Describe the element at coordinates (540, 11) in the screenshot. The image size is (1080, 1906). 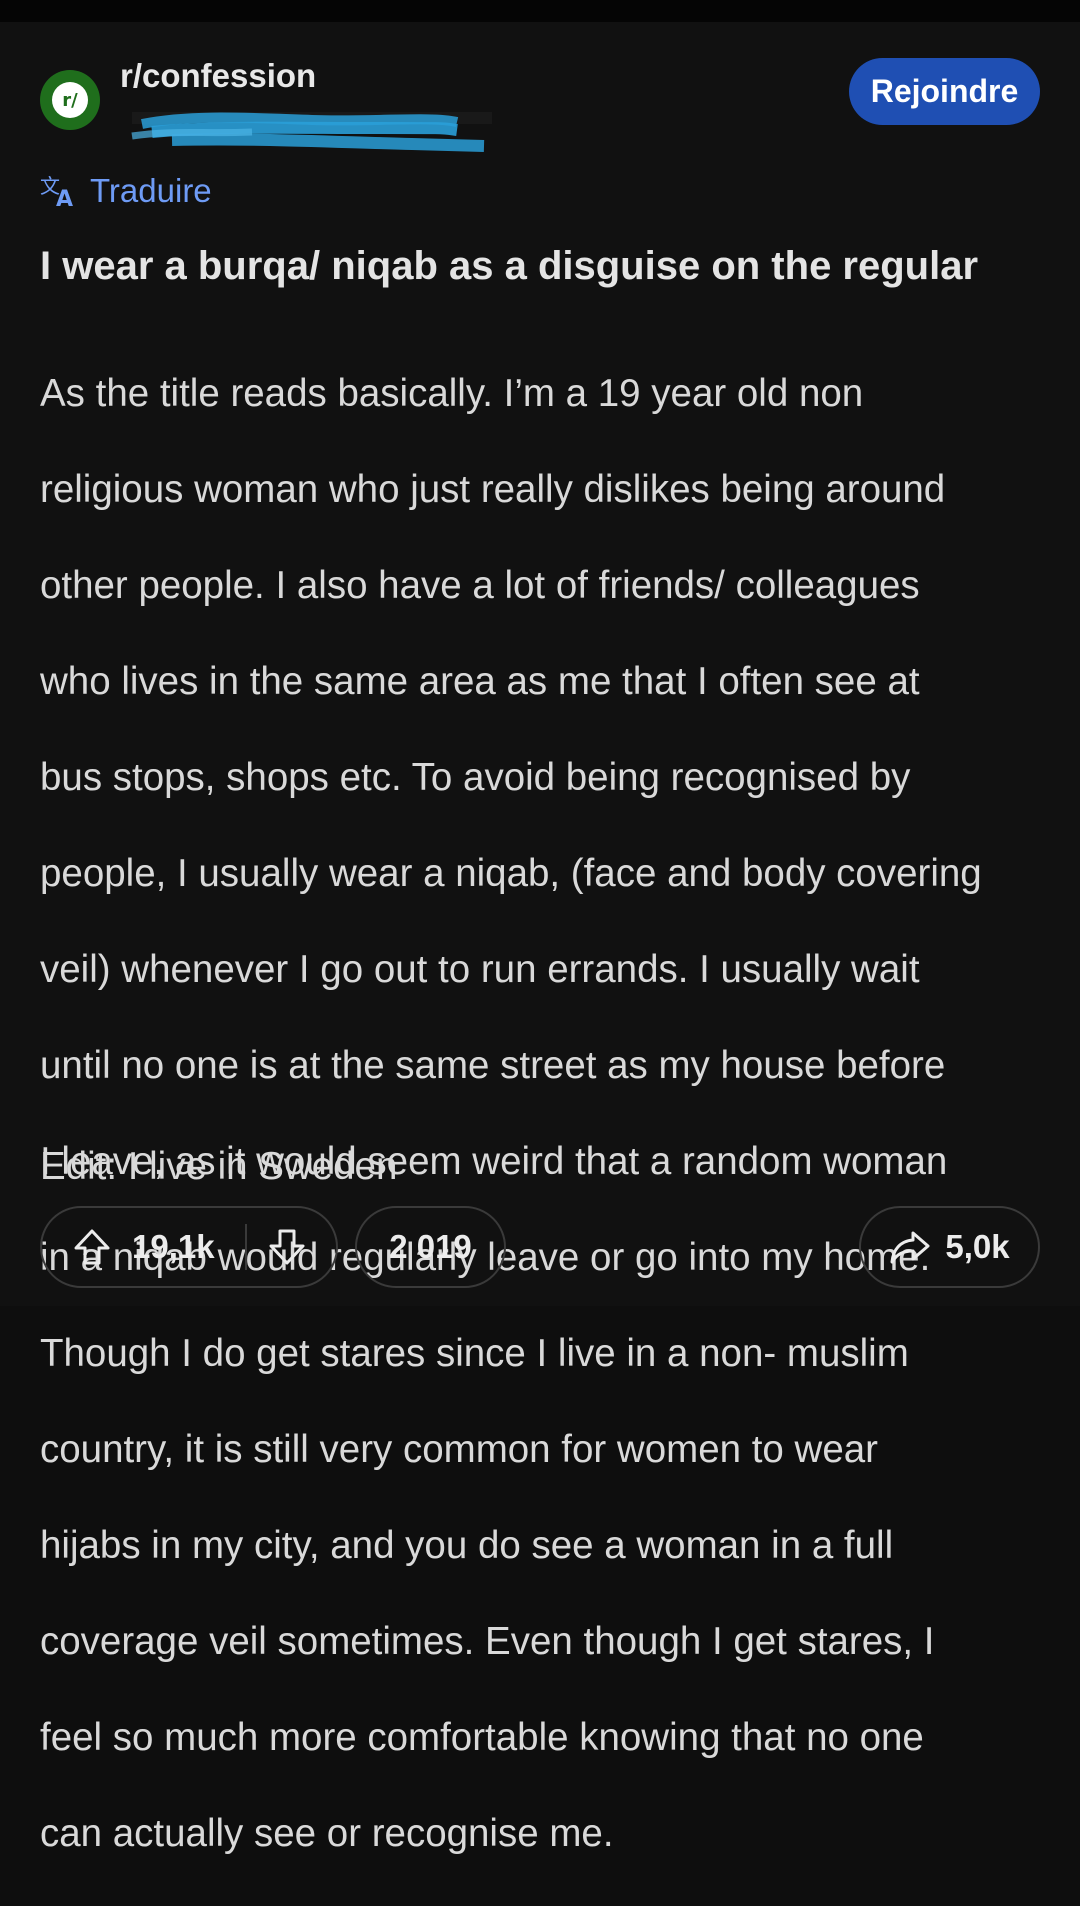
I see `status-bar` at that location.